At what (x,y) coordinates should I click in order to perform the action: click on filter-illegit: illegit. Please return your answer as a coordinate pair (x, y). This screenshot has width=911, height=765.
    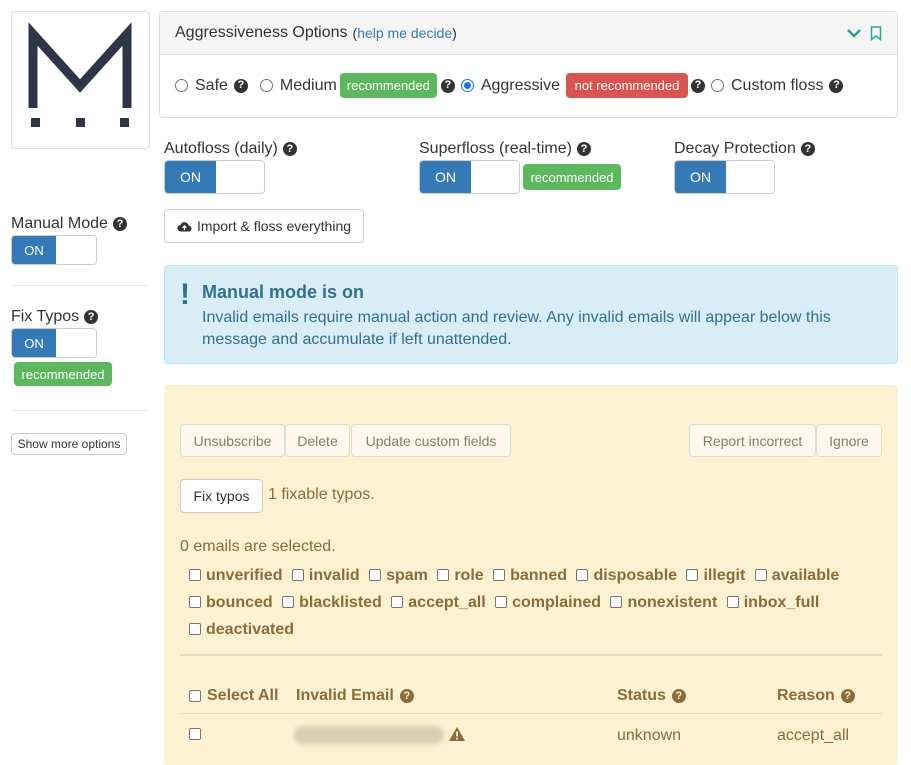
    Looking at the image, I should click on (715, 575).